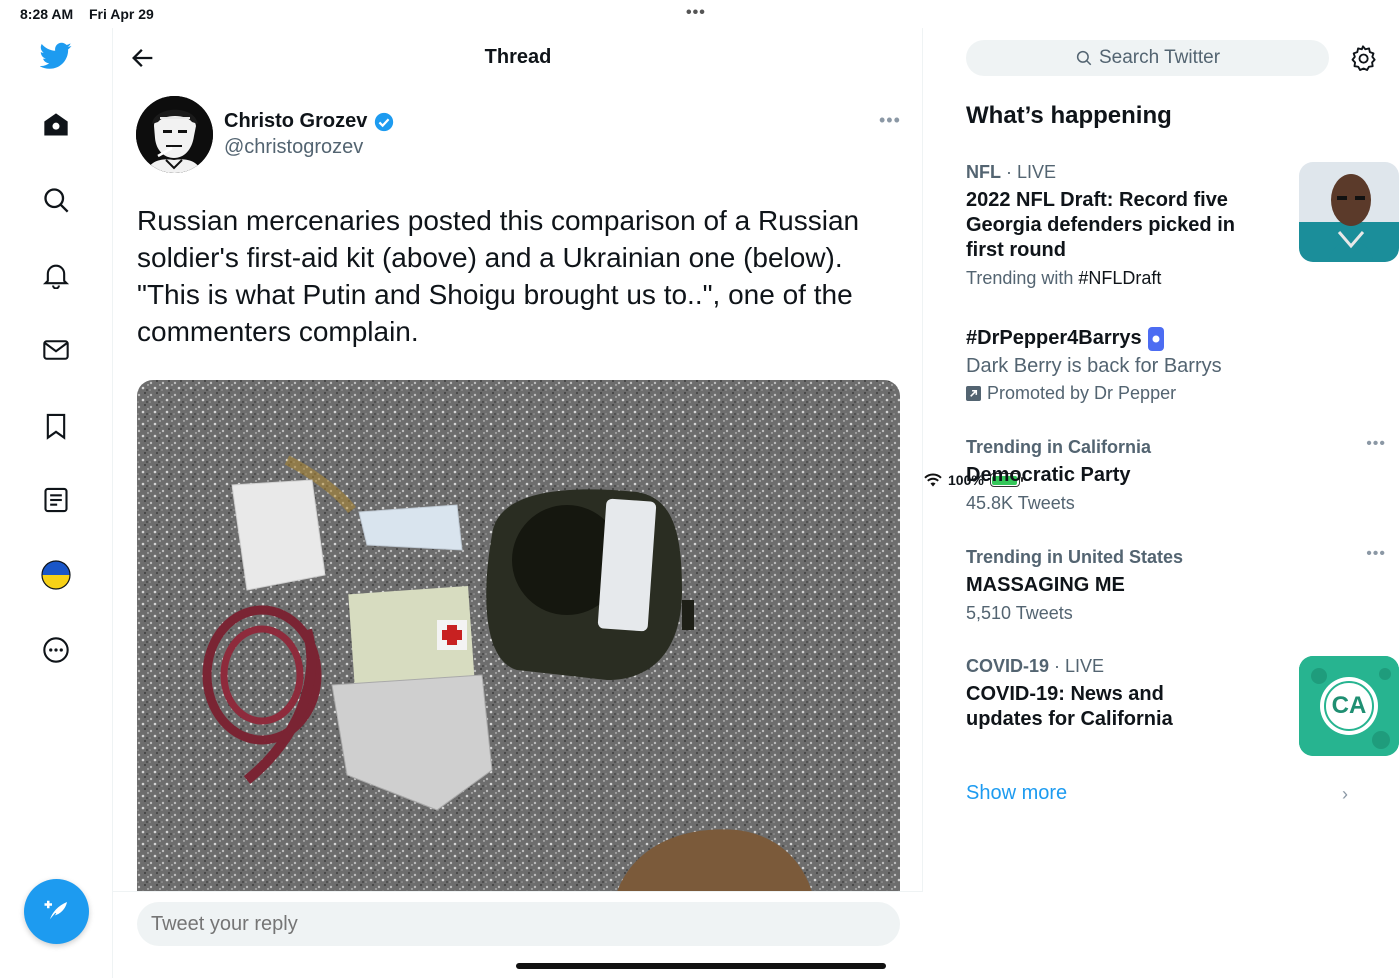  I want to click on author-avatar, so click(174, 134).